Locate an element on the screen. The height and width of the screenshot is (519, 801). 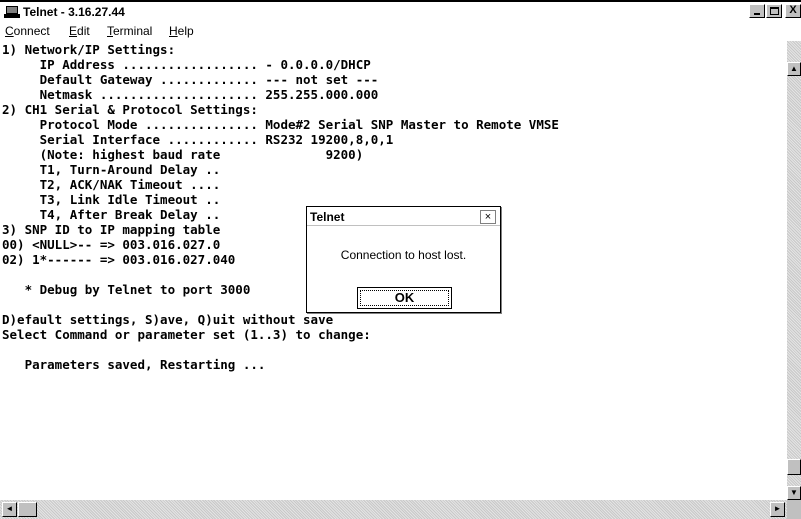
terminal-line: * Debug by Telnet to port 3000 is located at coordinates (126, 289).